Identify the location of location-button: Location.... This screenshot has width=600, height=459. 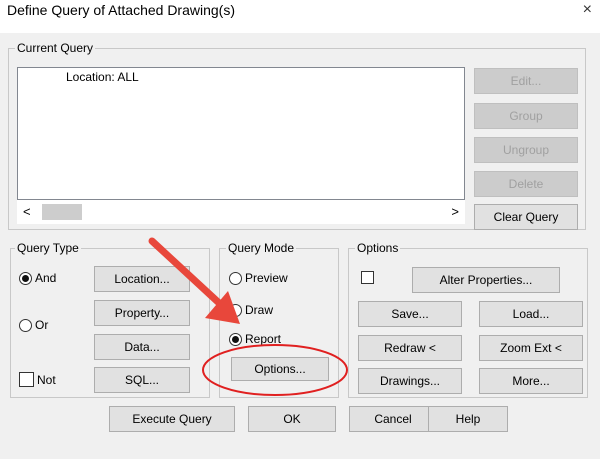
(142, 279).